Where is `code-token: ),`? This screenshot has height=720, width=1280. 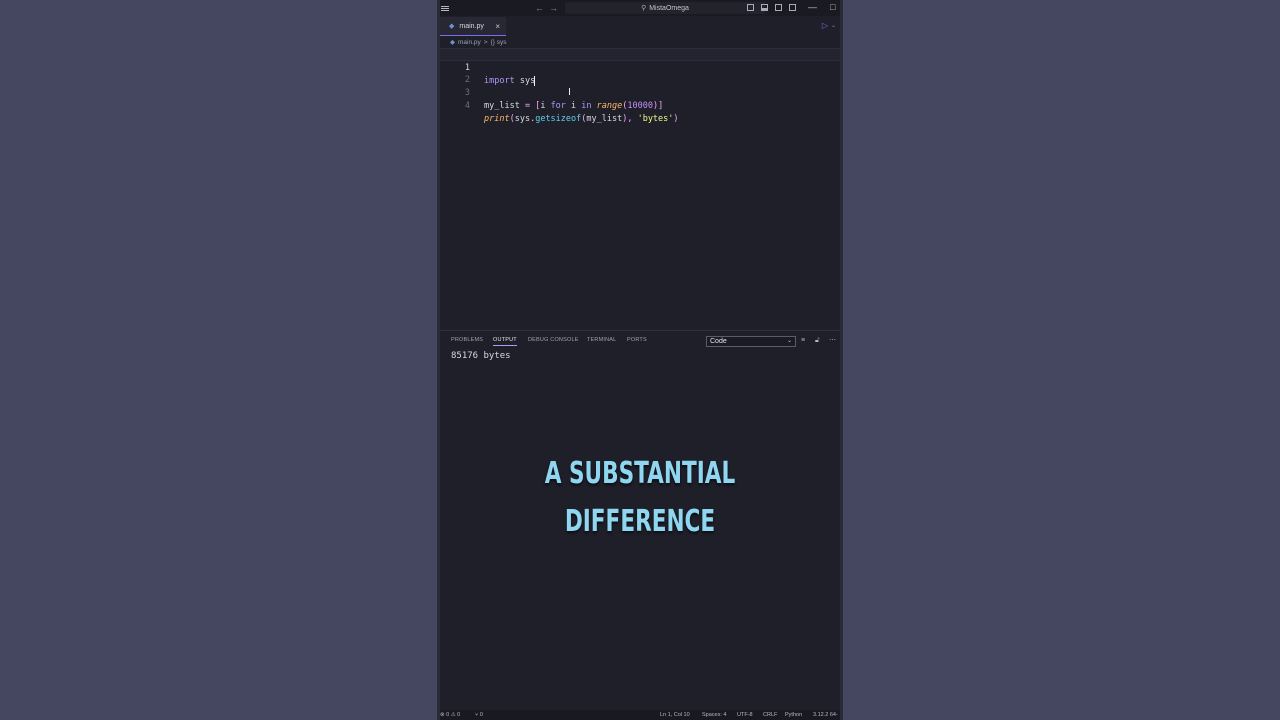 code-token: ), is located at coordinates (630, 119).